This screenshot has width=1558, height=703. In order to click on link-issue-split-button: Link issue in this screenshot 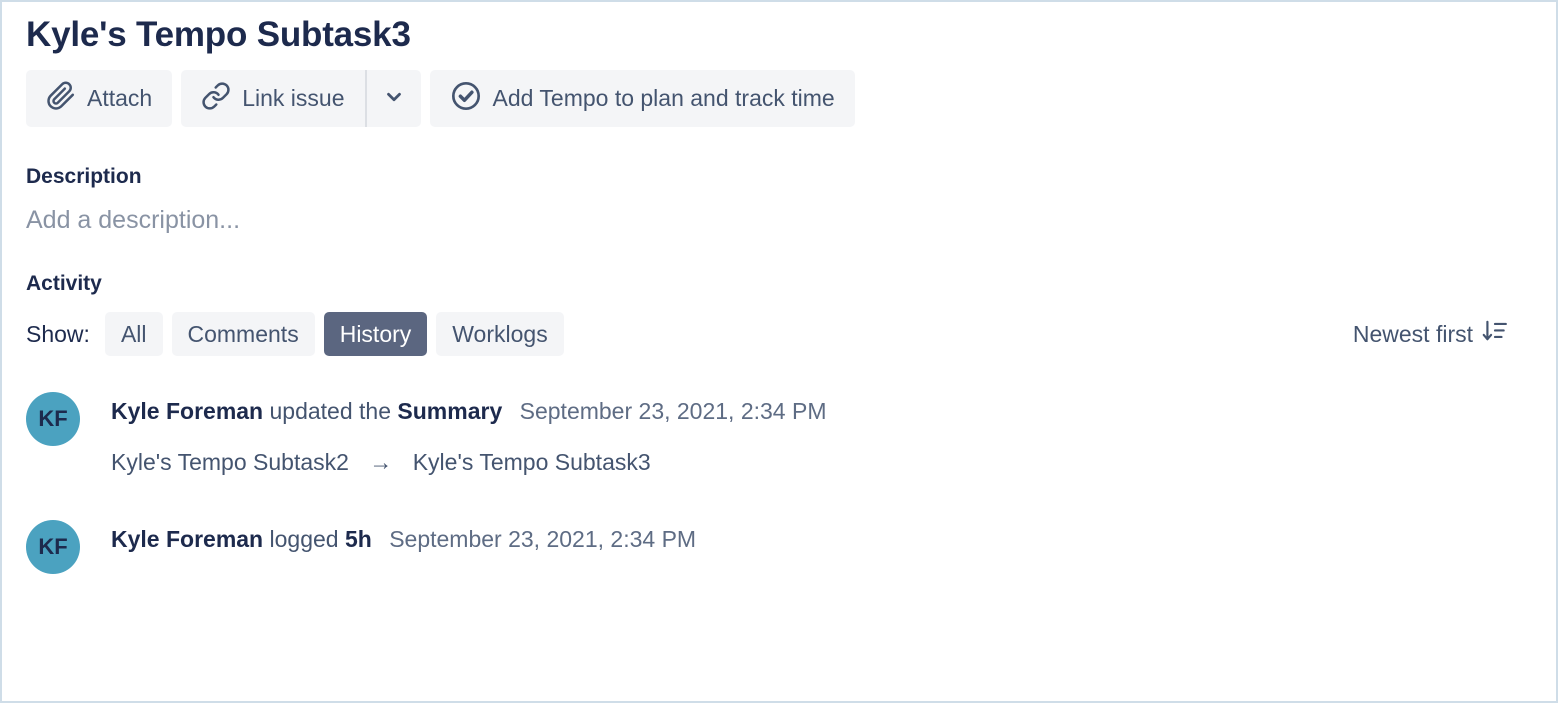, I will do `click(301, 98)`.